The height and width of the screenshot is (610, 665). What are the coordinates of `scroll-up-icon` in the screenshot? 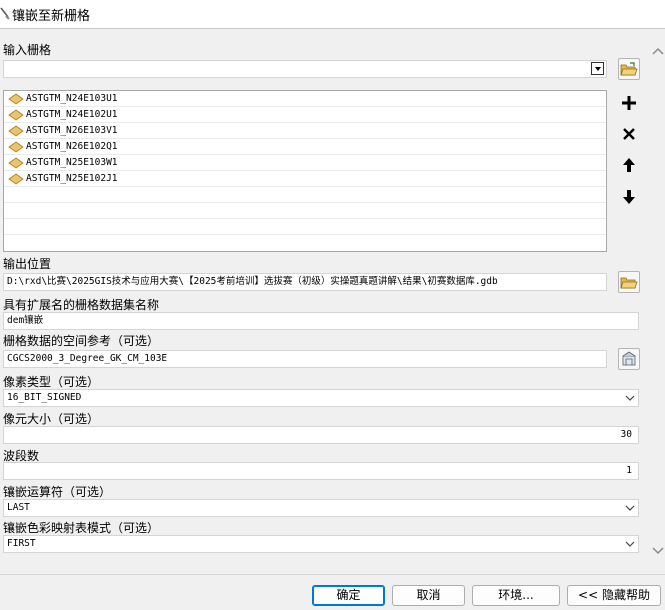 It's located at (658, 51).